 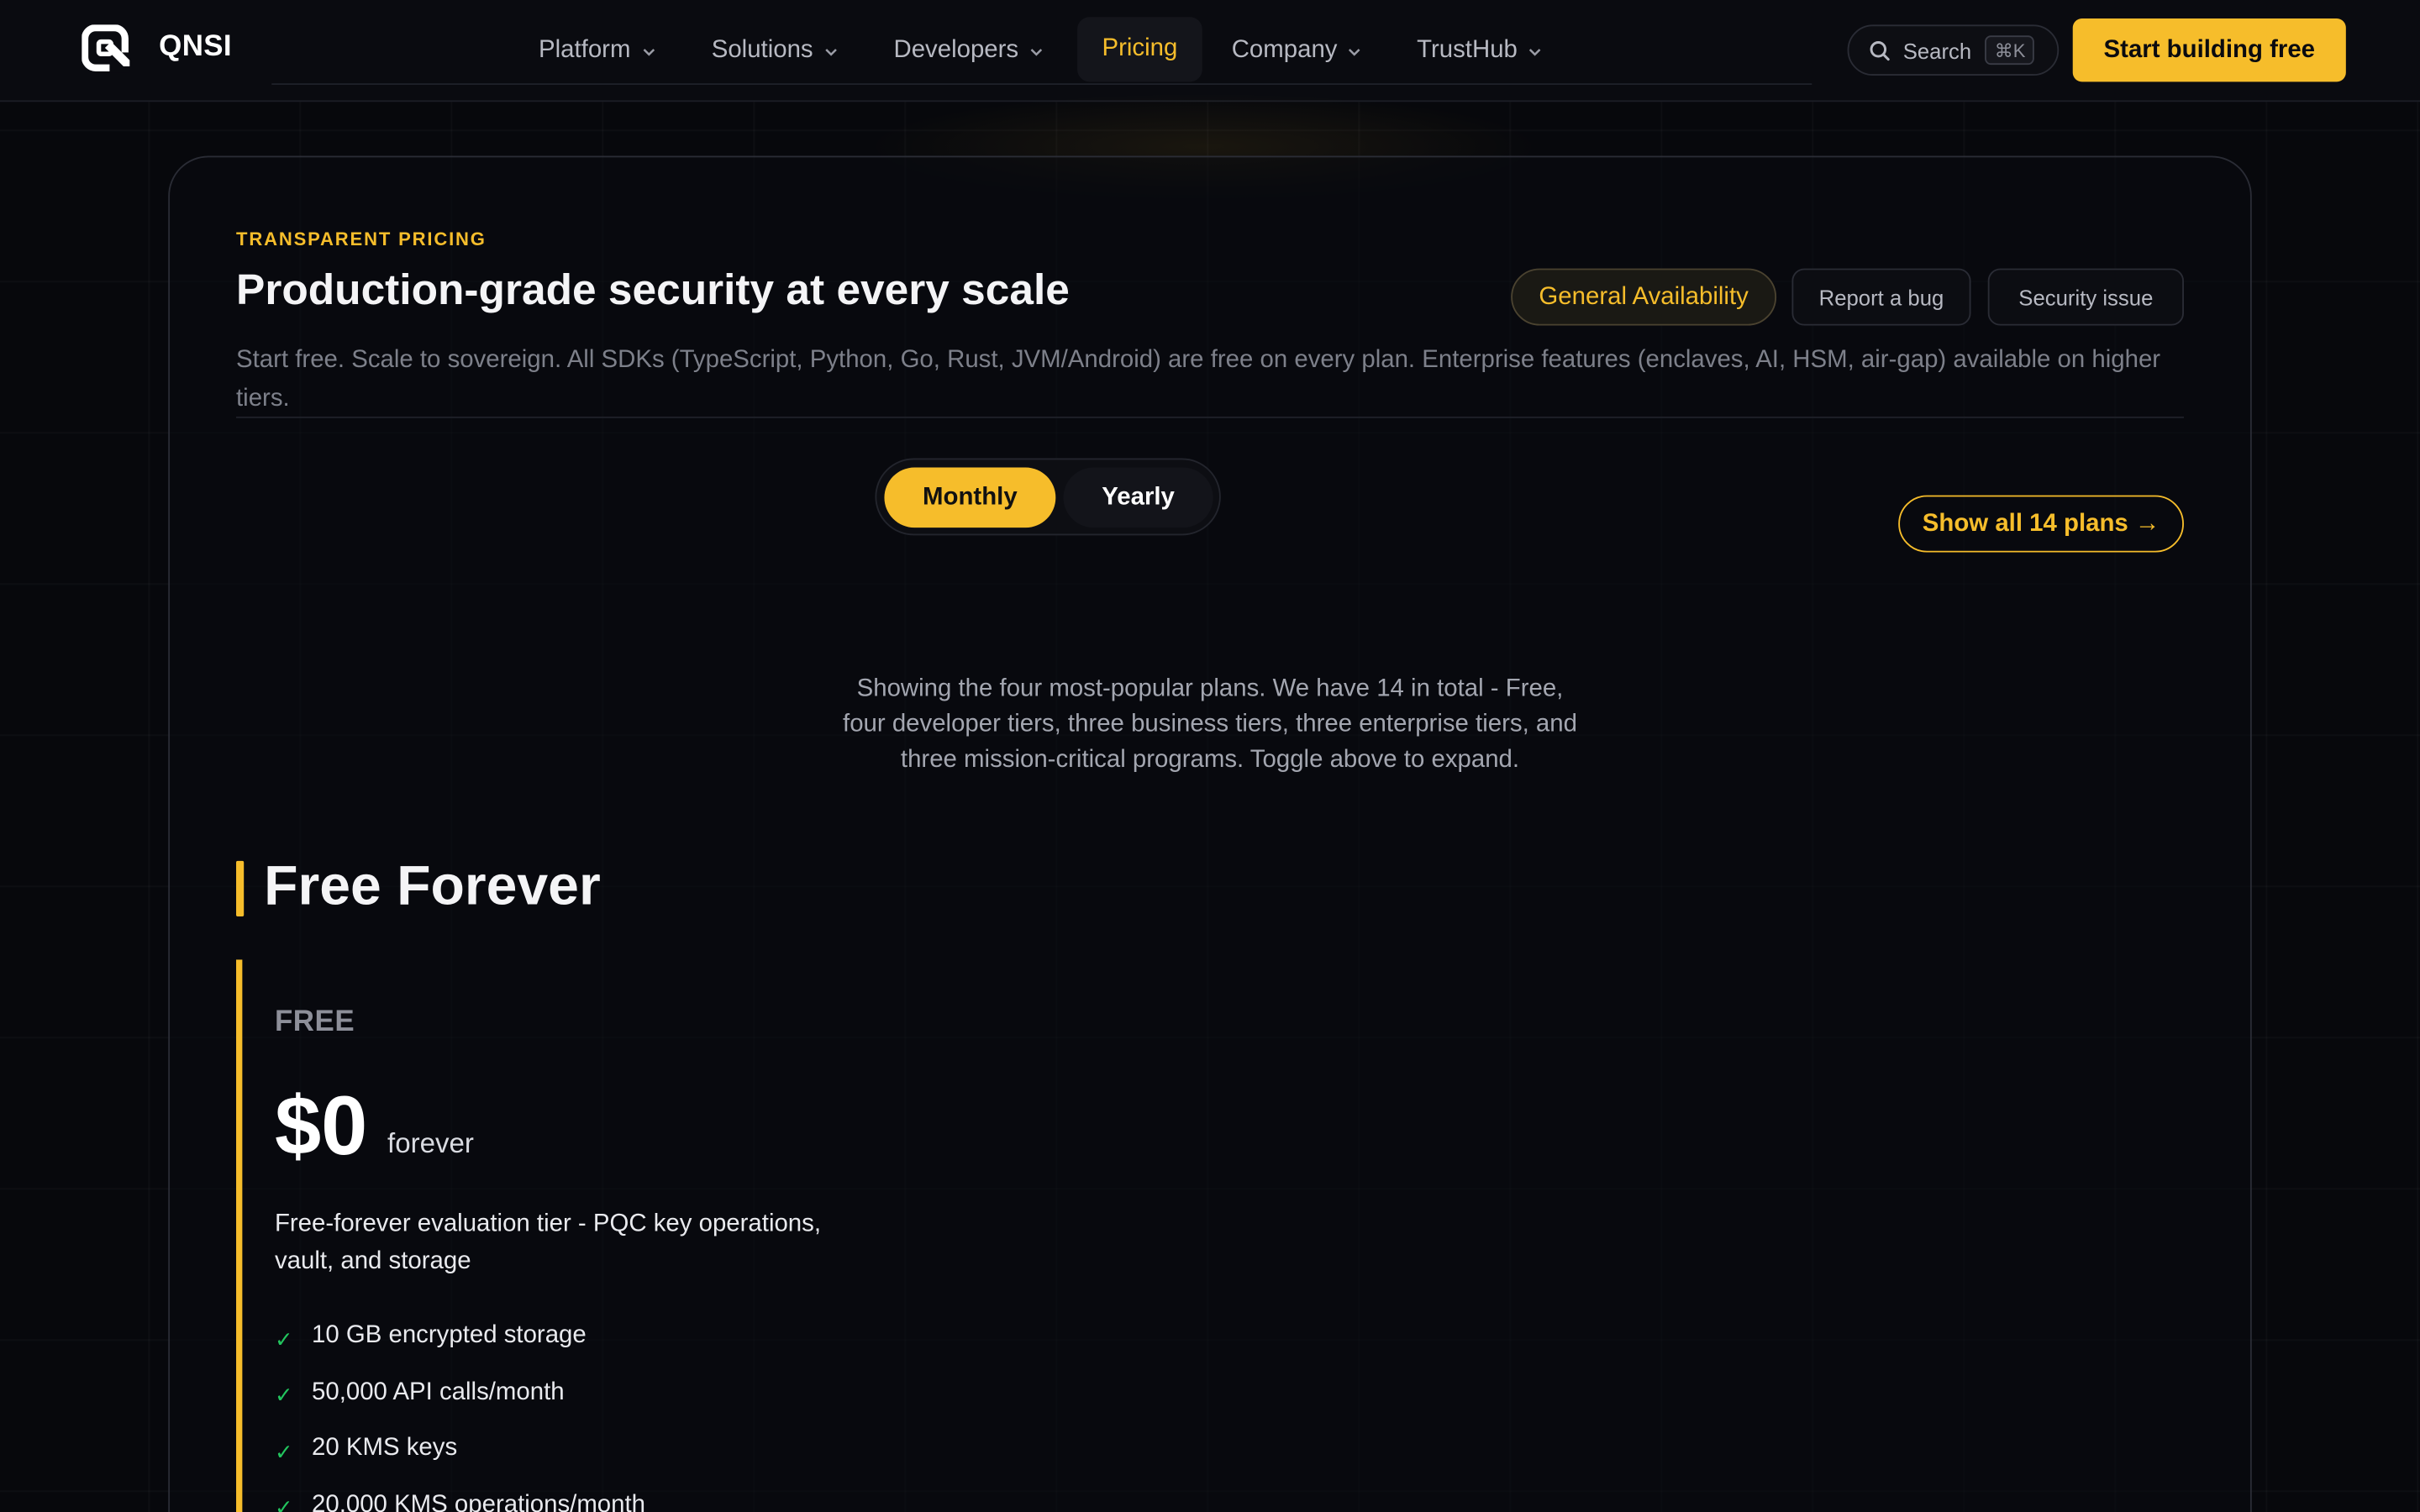 I want to click on billing-toggle: Monthly Yearly, so click(x=1048, y=497).